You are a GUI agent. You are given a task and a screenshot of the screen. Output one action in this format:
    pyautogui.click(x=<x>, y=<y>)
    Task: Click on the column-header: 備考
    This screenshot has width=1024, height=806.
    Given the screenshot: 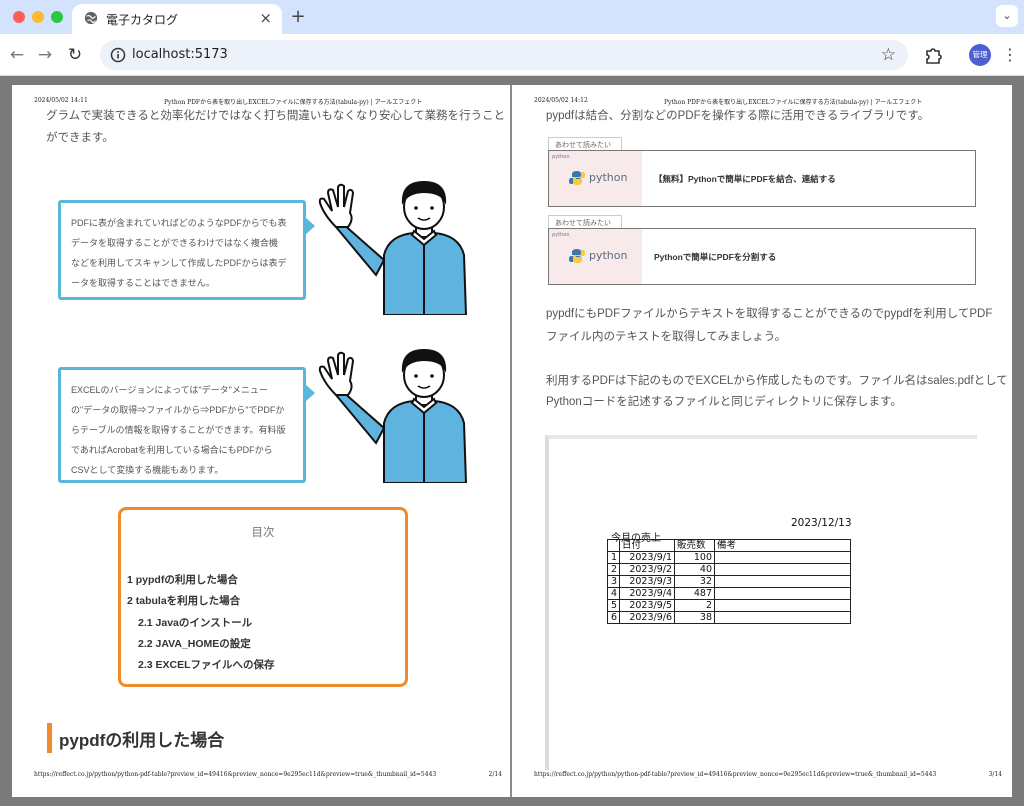 What is the action you would take?
    pyautogui.click(x=782, y=545)
    